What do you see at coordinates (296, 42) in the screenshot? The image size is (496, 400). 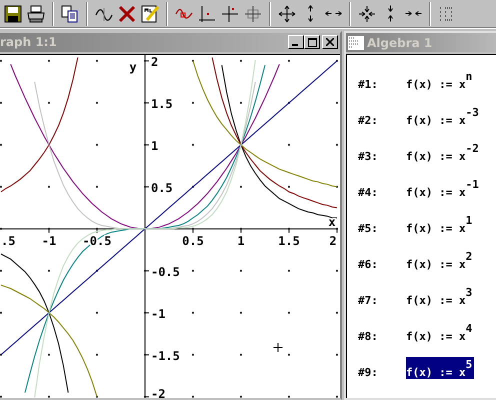 I see `minimize-button` at bounding box center [296, 42].